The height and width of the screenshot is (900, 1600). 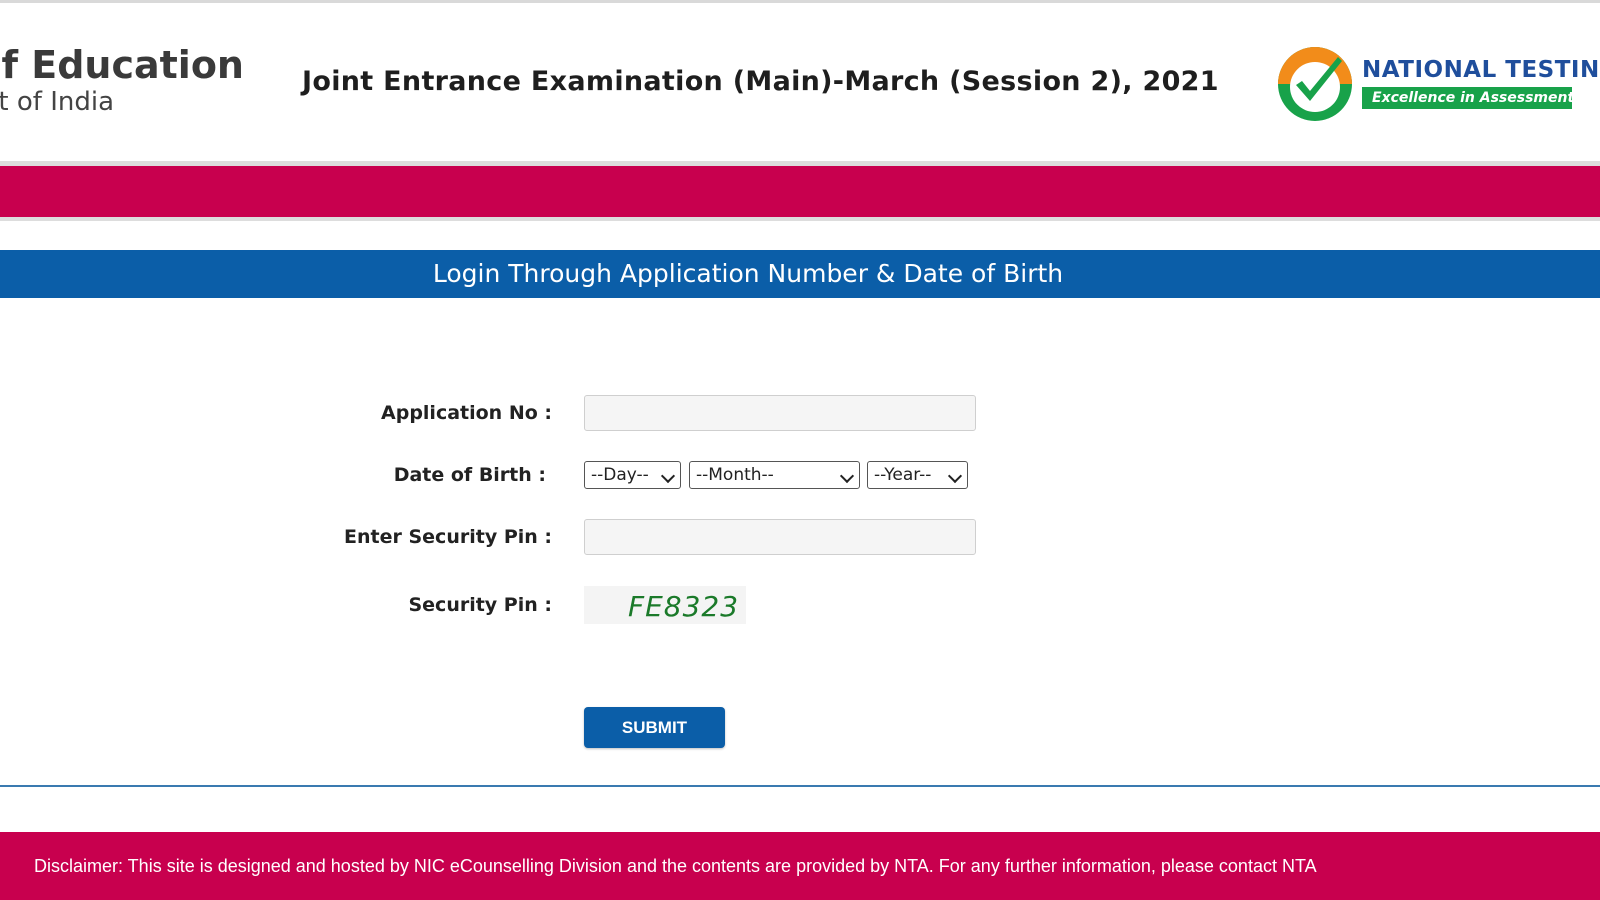 I want to click on dob-year-value: --Year--, so click(x=903, y=475).